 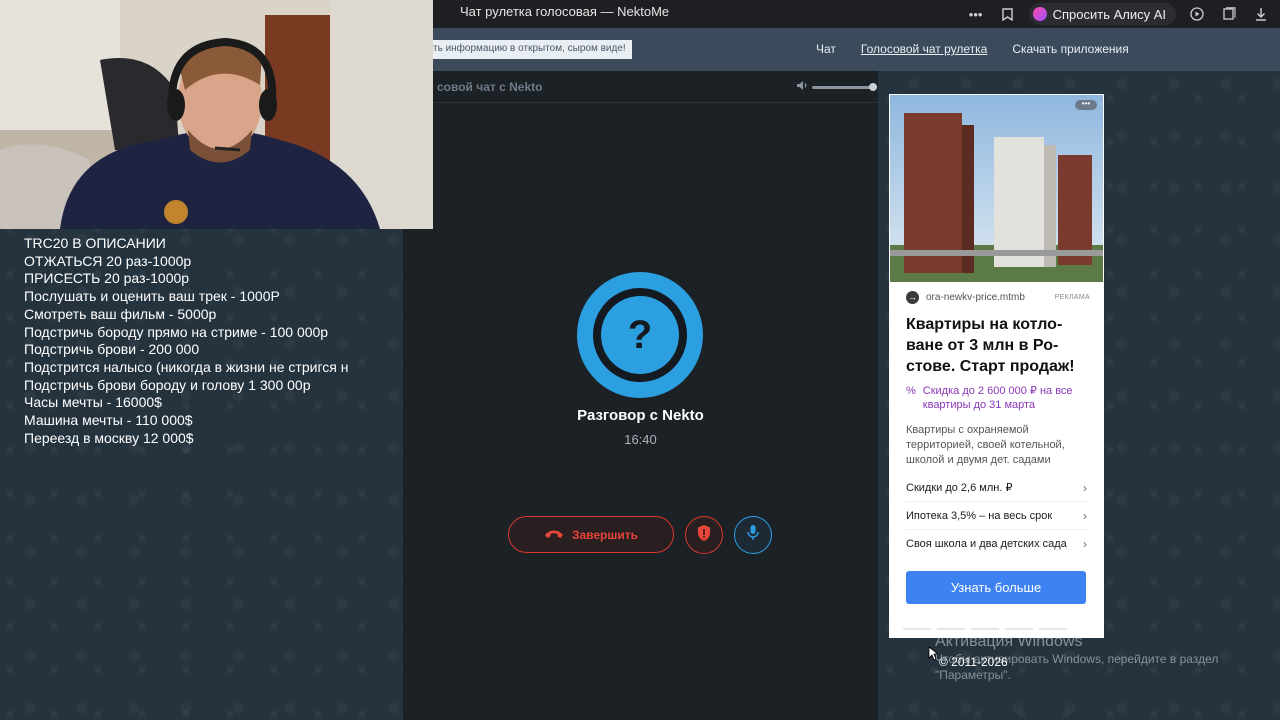 I want to click on volume-slider, so click(x=844, y=86).